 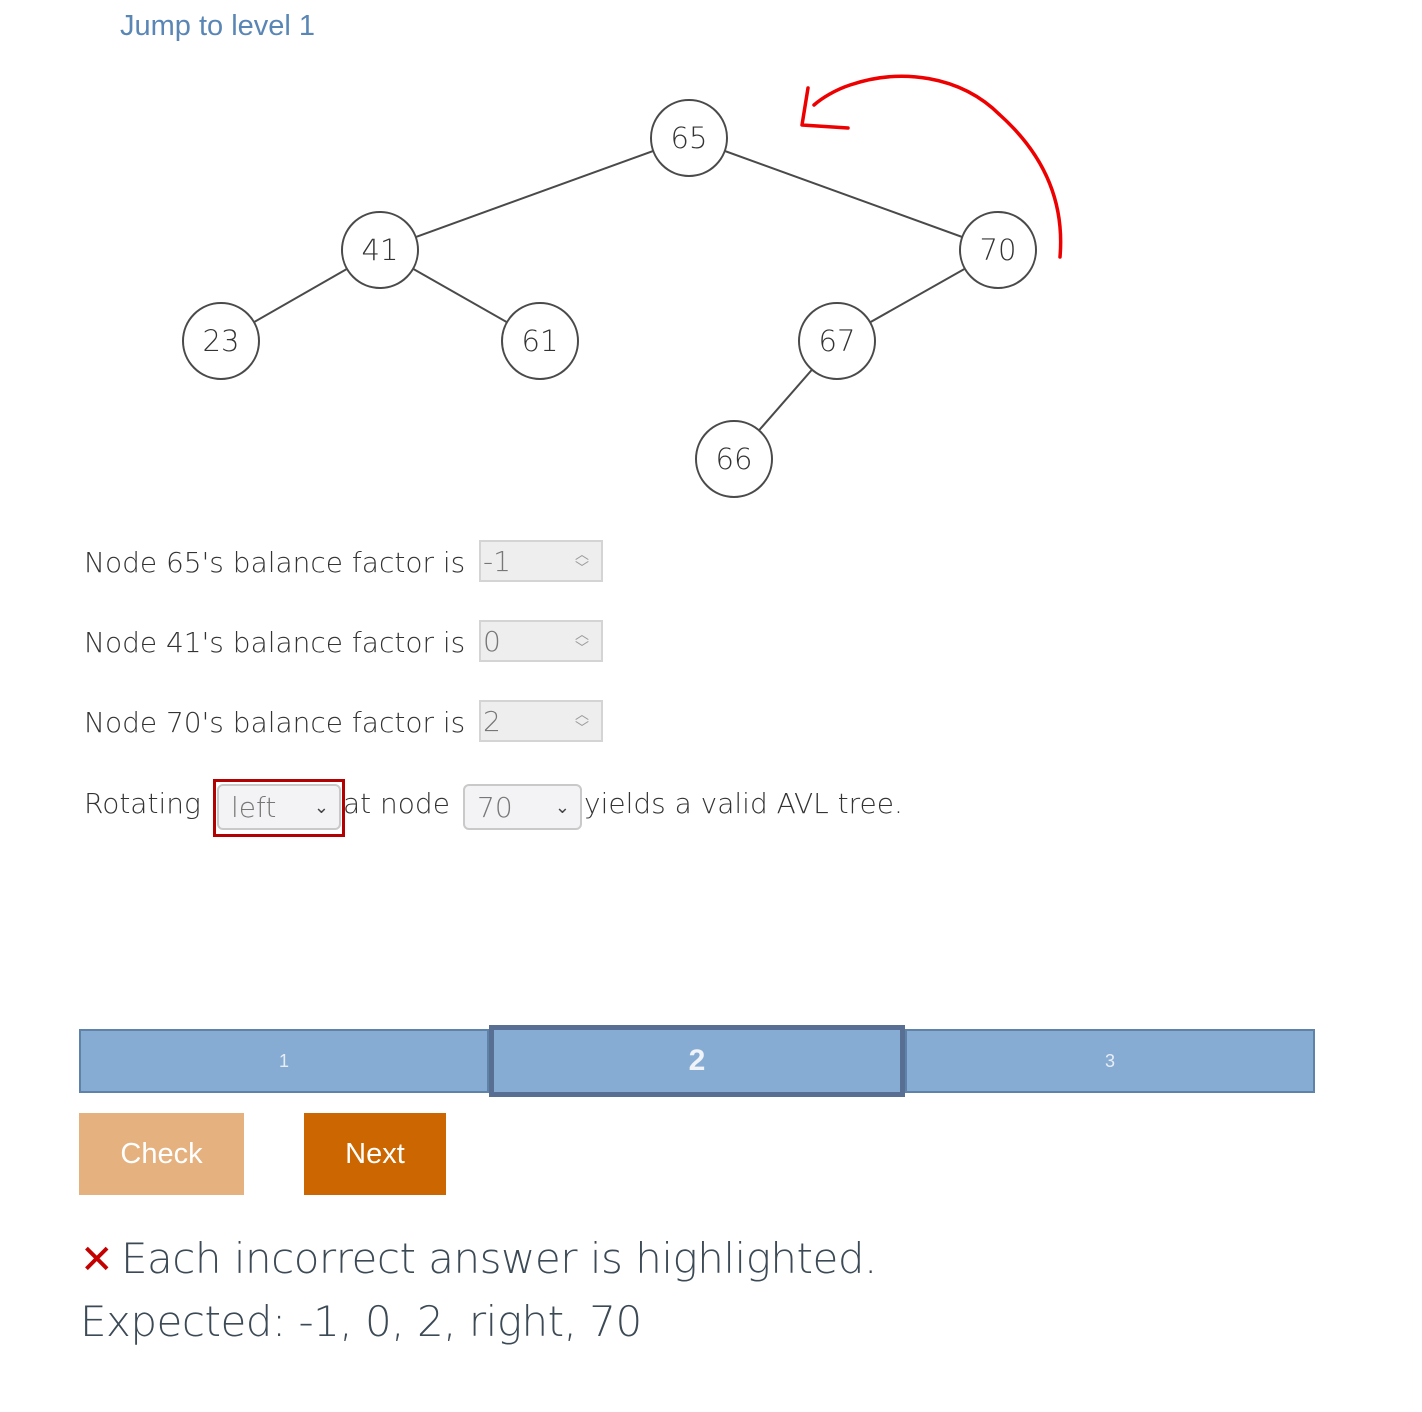 I want to click on expected-answers: Expected: -1, 0, 2, right, 70, so click(x=361, y=1321).